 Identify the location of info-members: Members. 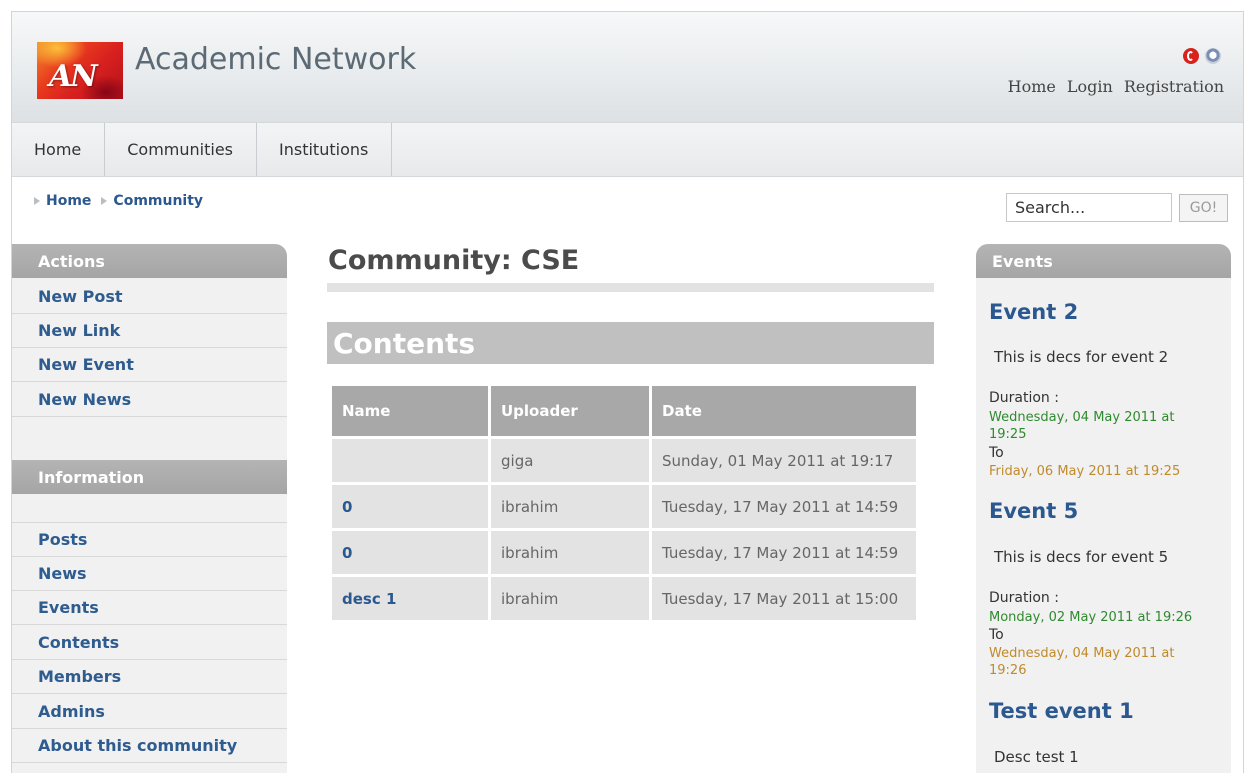
(149, 677).